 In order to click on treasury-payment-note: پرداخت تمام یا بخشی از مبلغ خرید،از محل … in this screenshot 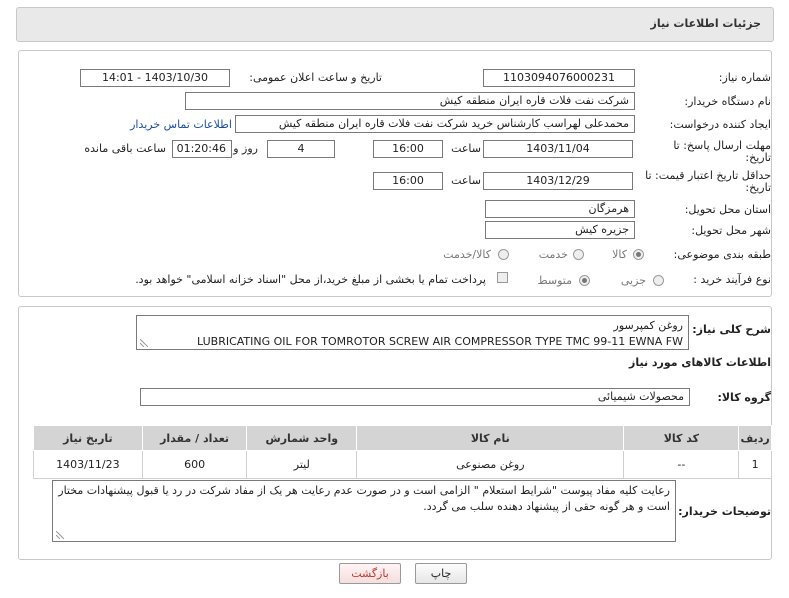, I will do `click(310, 279)`.